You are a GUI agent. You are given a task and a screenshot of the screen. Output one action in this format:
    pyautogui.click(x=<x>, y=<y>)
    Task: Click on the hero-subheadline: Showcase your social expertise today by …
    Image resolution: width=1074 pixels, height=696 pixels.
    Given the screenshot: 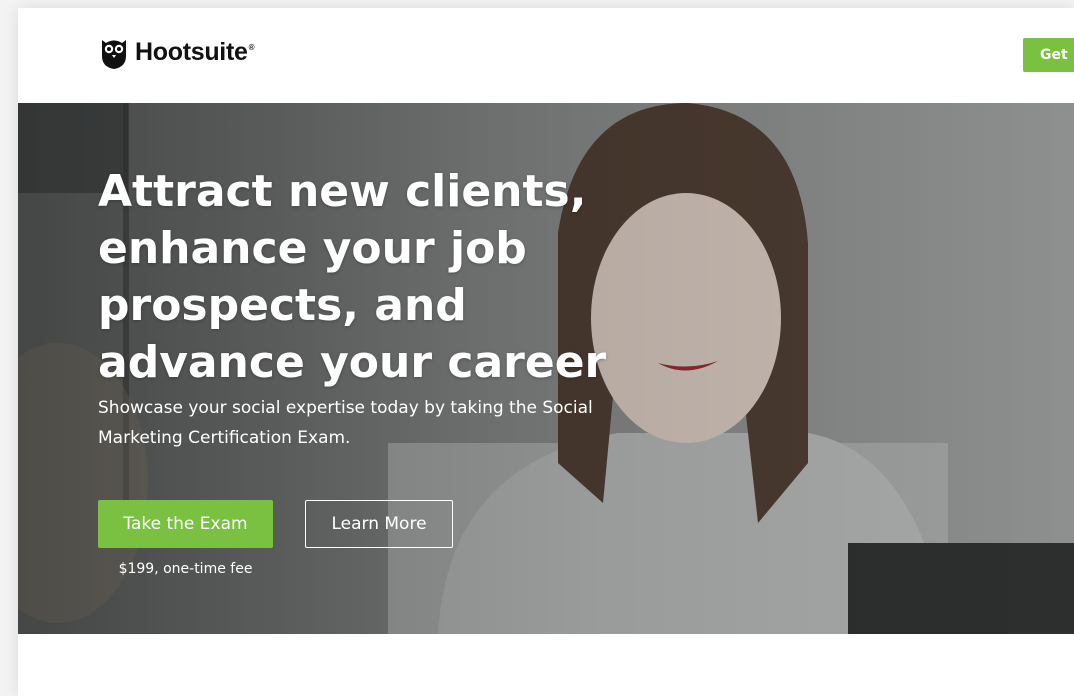 What is the action you would take?
    pyautogui.click(x=345, y=423)
    